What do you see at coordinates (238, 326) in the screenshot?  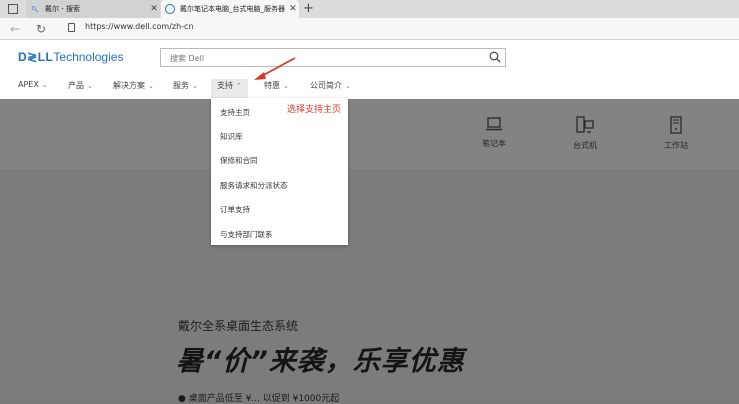 I see `hero-subtitle: 戴尔全系桌面生态系统` at bounding box center [238, 326].